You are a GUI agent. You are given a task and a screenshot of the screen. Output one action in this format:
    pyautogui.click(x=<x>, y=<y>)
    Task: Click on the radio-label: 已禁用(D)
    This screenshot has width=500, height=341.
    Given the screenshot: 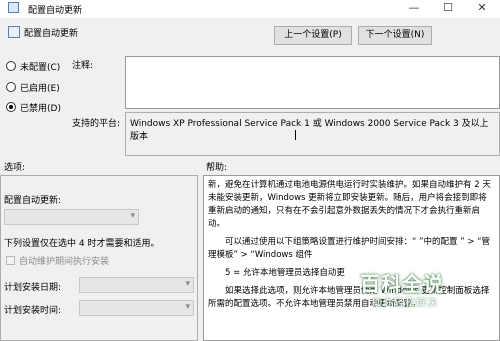 What is the action you would take?
    pyautogui.click(x=40, y=108)
    